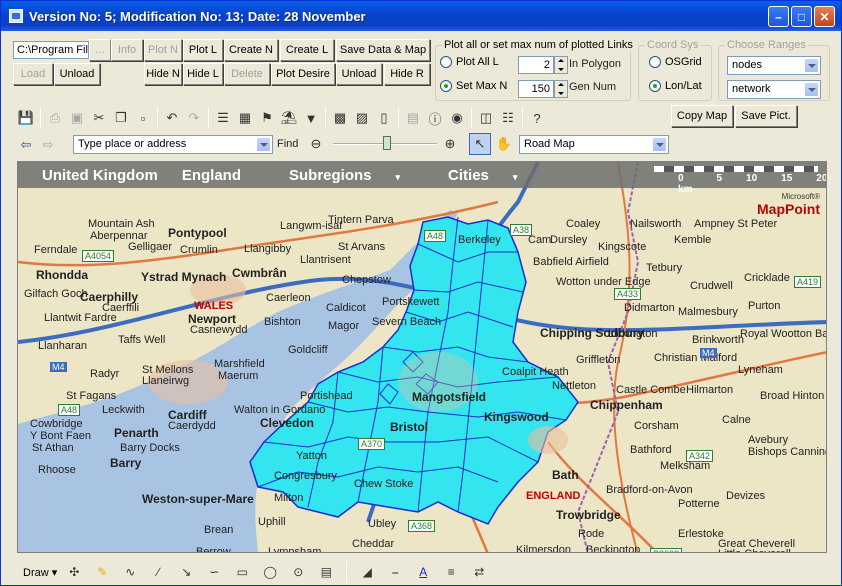 Image resolution: width=842 pixels, height=586 pixels. What do you see at coordinates (26, 118) in the screenshot?
I see `save-icon: 💾` at bounding box center [26, 118].